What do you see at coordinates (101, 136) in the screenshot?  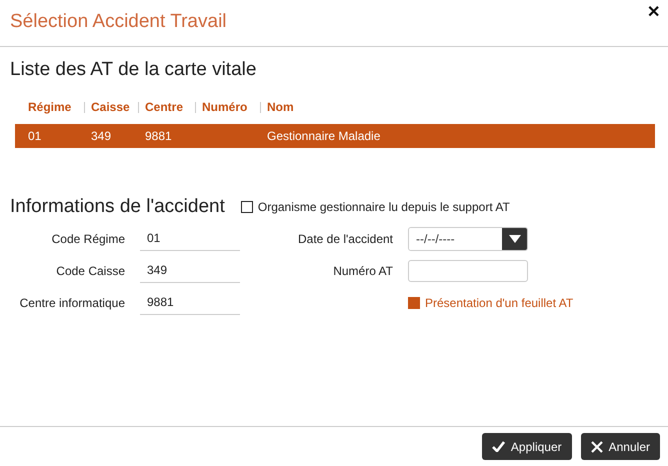 I see `table-cell-text: 349` at bounding box center [101, 136].